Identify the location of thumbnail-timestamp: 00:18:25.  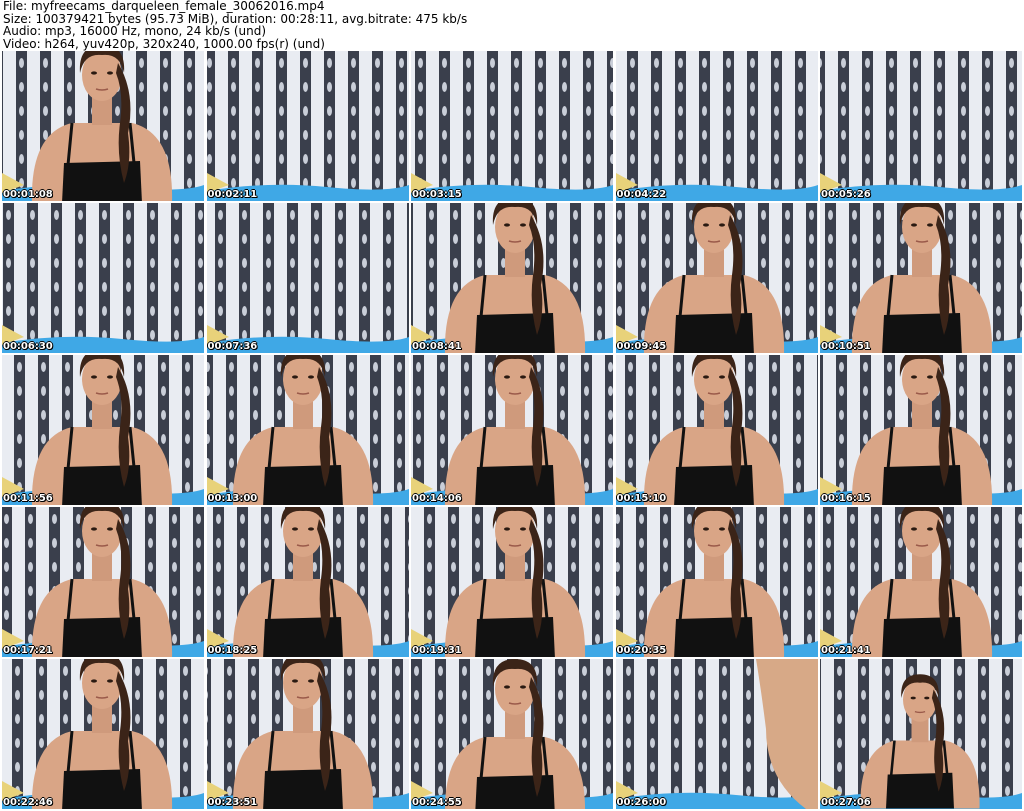
(232, 650).